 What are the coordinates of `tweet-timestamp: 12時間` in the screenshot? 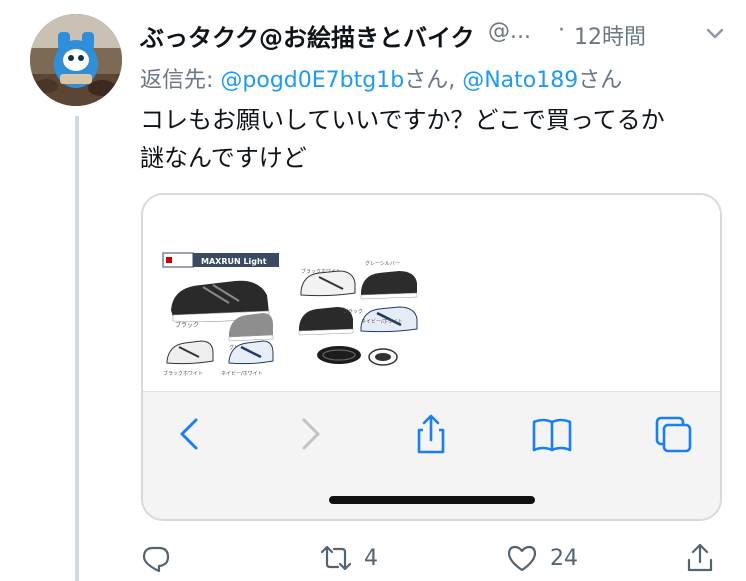 It's located at (610, 35).